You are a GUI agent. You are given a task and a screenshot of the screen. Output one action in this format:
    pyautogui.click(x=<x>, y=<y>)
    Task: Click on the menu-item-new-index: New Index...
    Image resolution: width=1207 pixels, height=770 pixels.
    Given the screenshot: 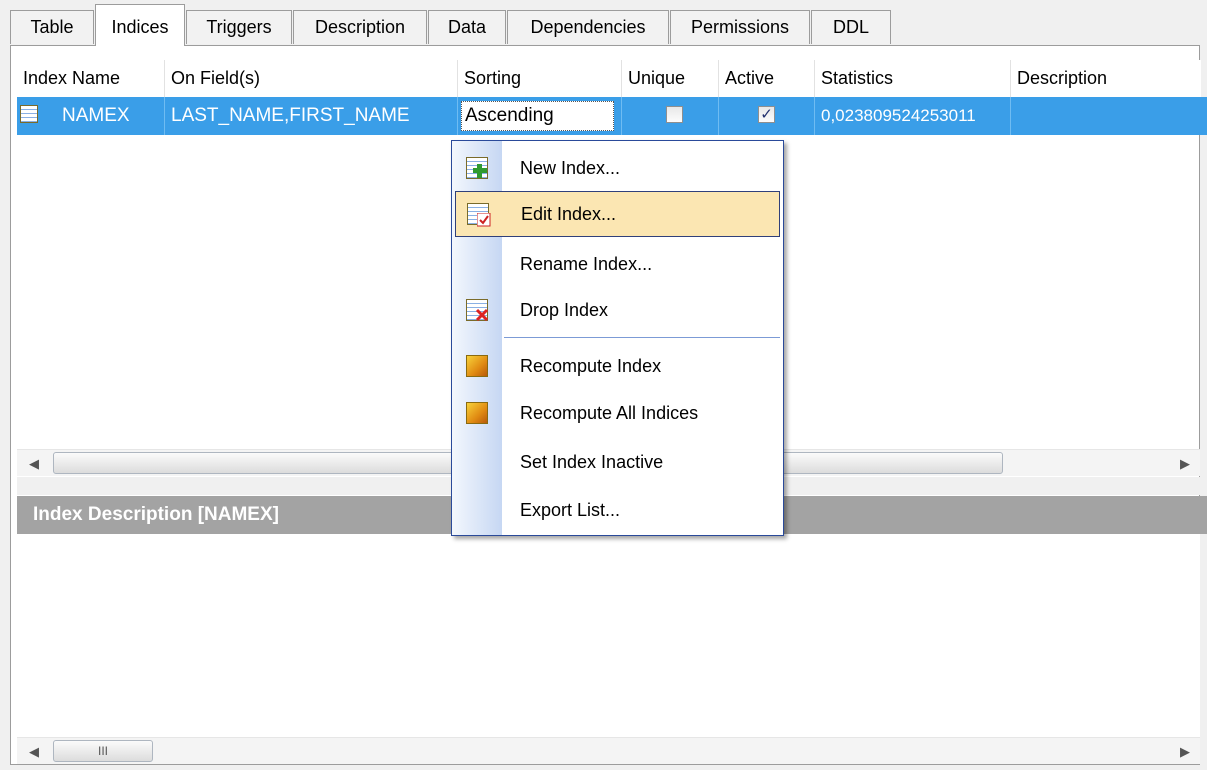 What is the action you would take?
    pyautogui.click(x=617, y=168)
    